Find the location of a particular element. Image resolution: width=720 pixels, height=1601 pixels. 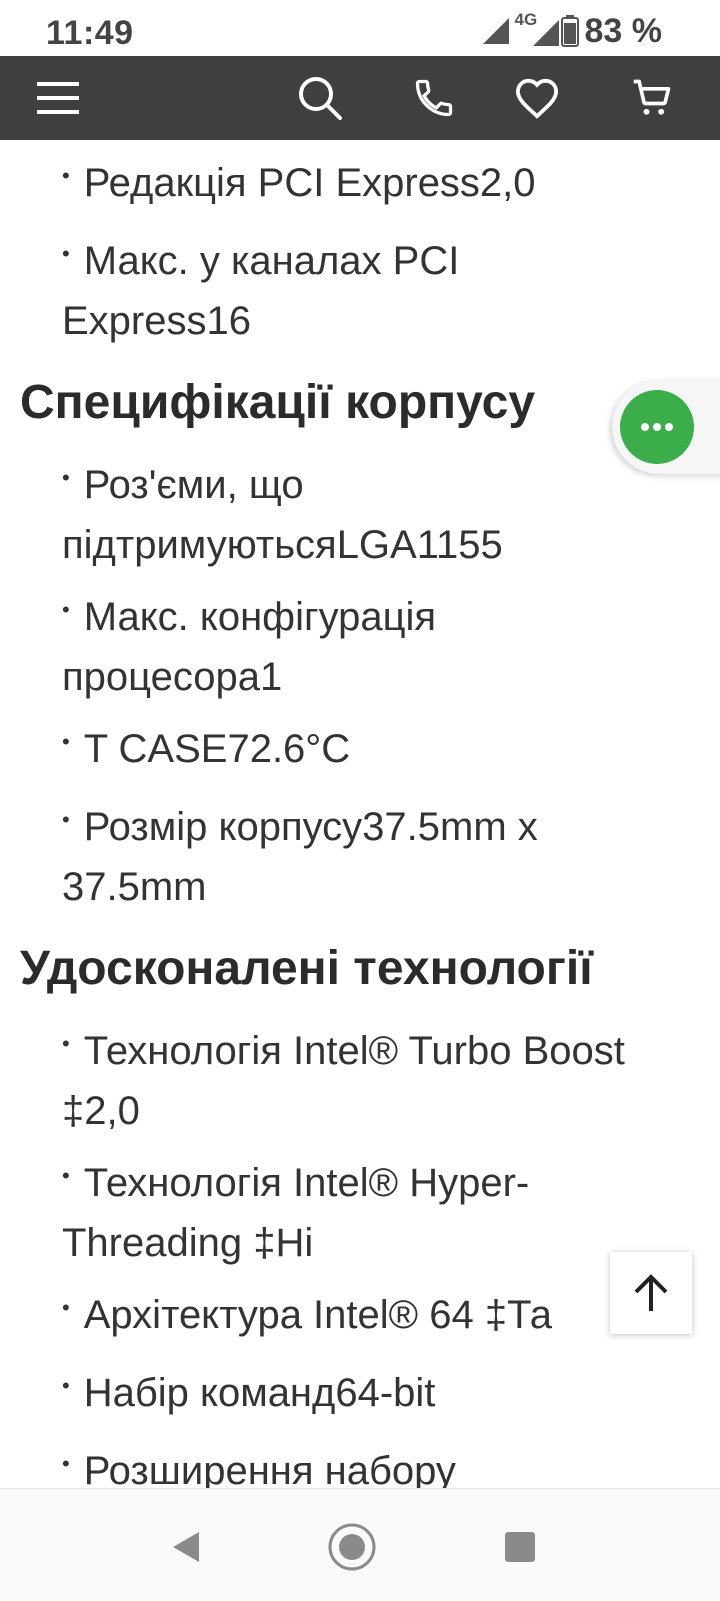

section-heading-package: Специфікації корпусу is located at coordinates (278, 402).